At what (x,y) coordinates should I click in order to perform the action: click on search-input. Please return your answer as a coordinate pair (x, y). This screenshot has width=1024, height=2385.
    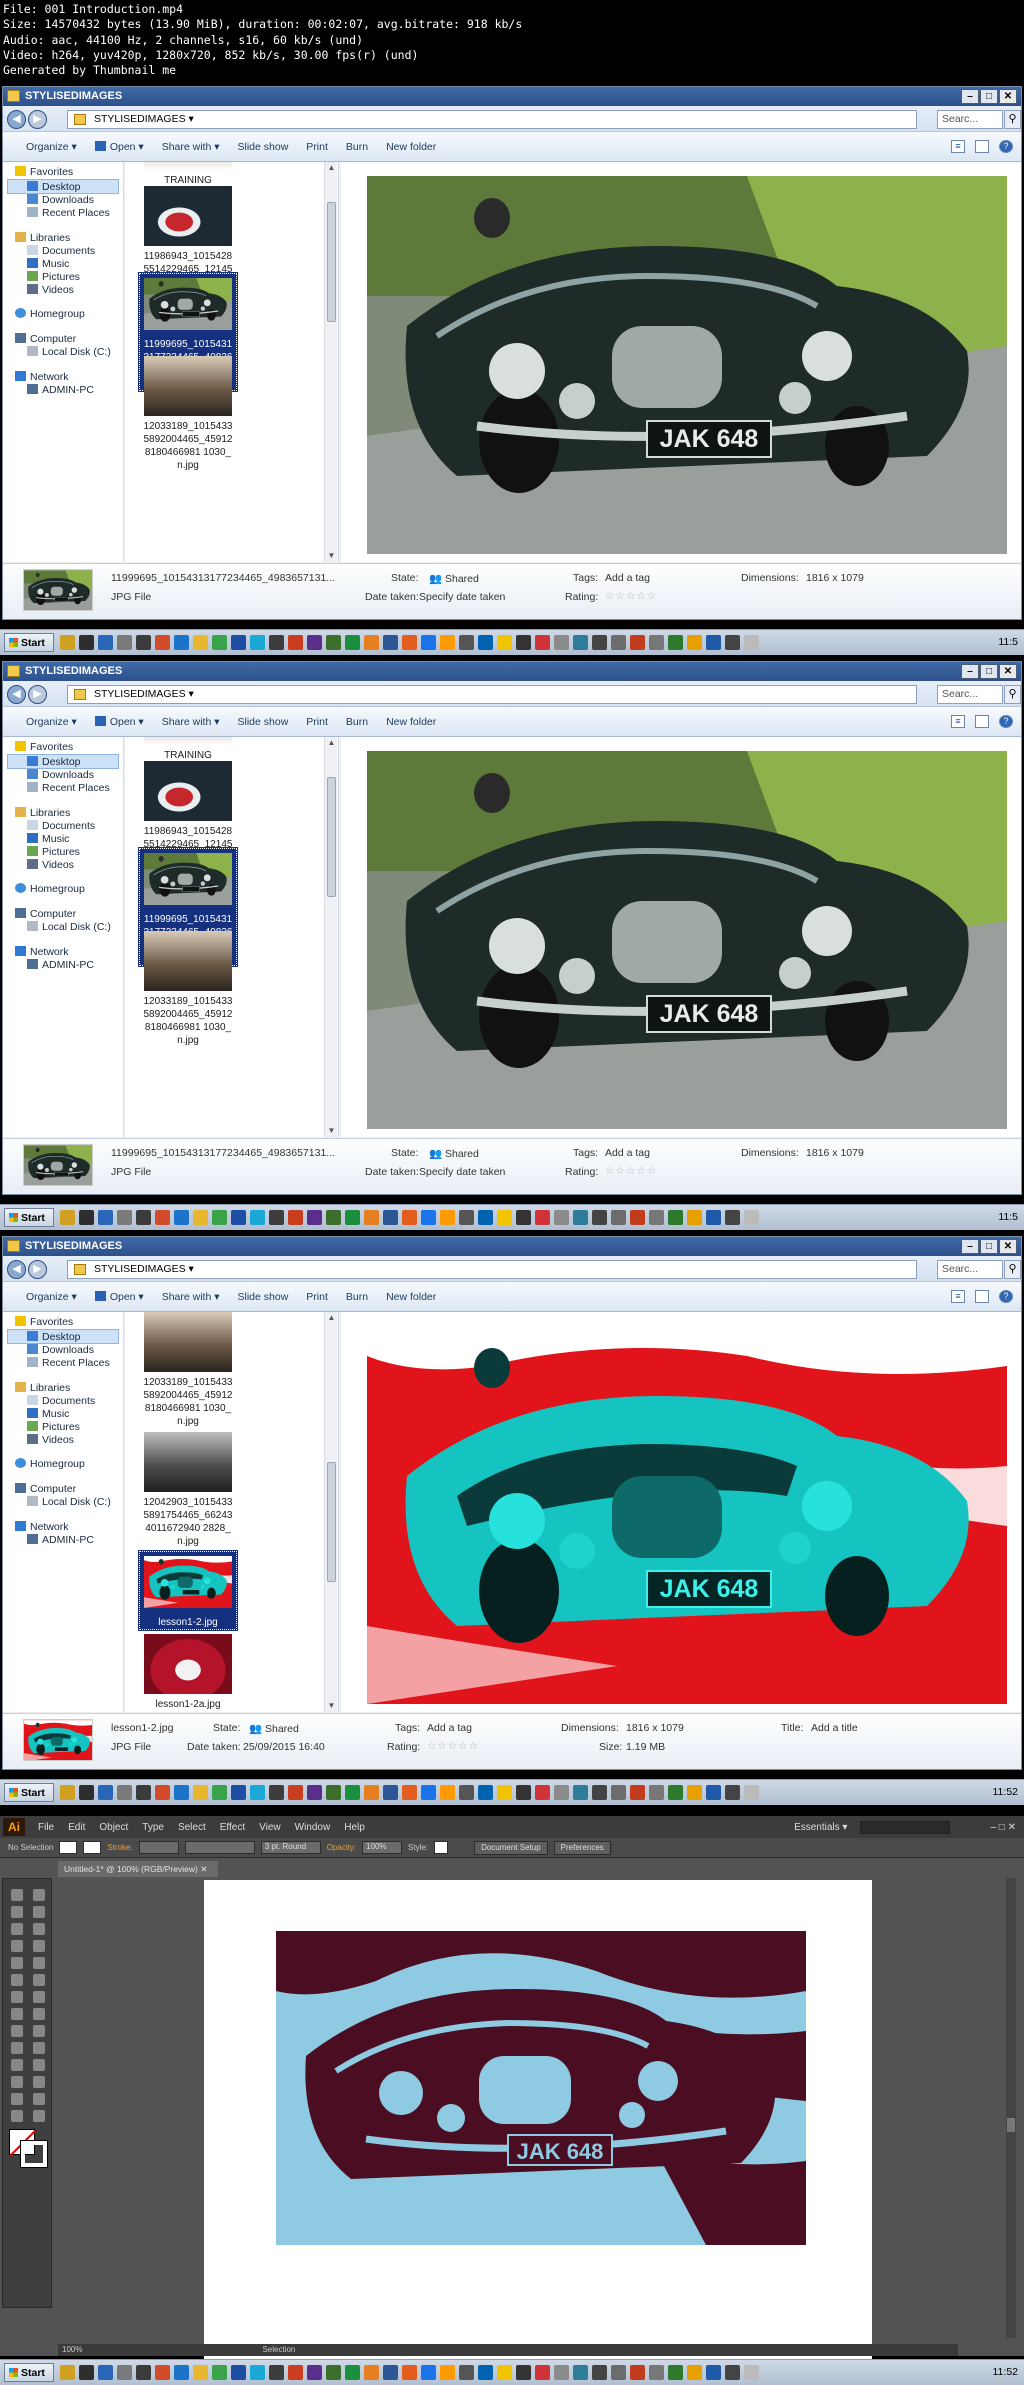
    Looking at the image, I should click on (905, 1827).